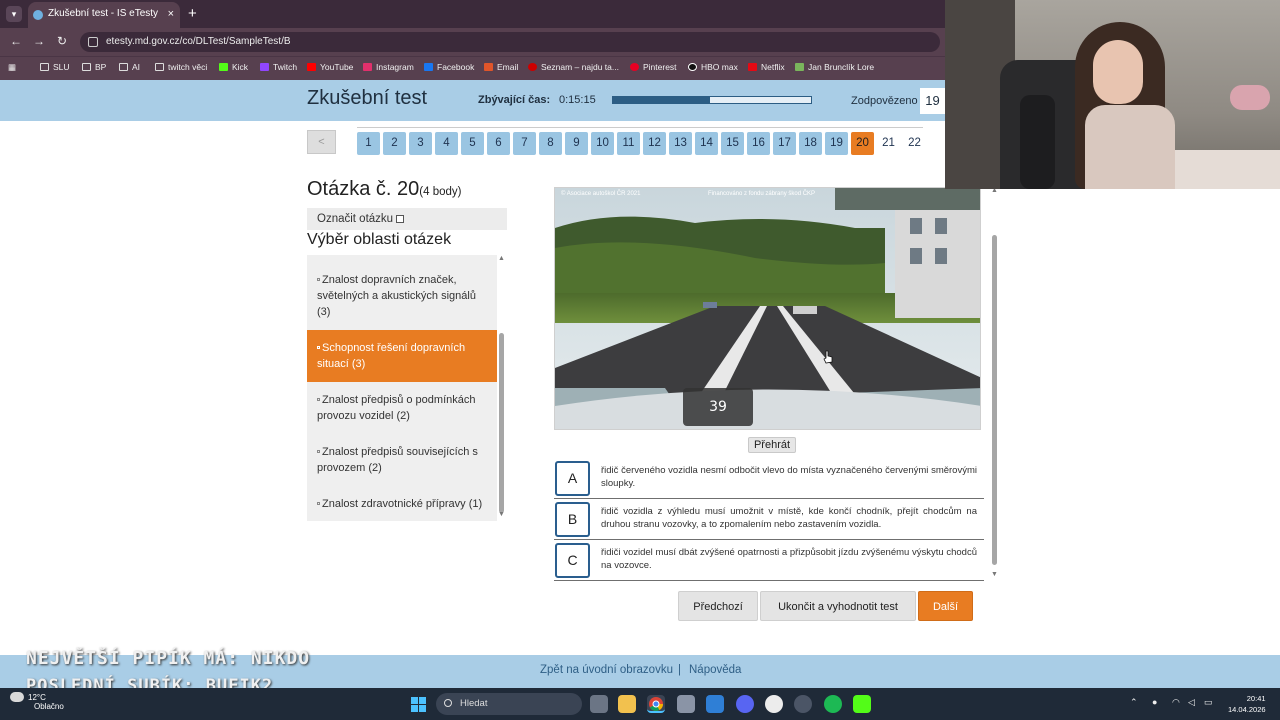  What do you see at coordinates (715, 670) in the screenshot?
I see `help-link: Nápověda` at bounding box center [715, 670].